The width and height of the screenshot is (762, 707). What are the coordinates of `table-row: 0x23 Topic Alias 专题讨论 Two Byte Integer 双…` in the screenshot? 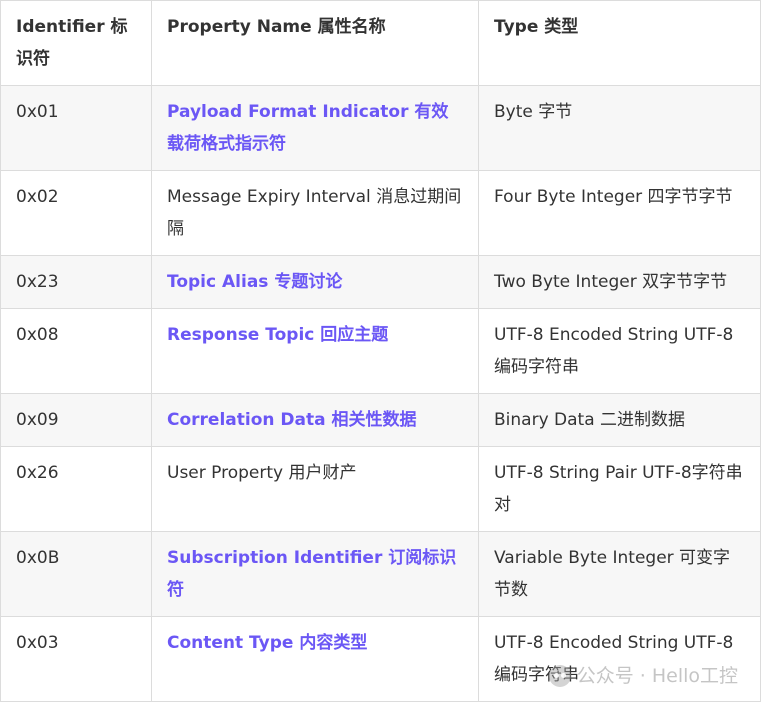 It's located at (380, 282).